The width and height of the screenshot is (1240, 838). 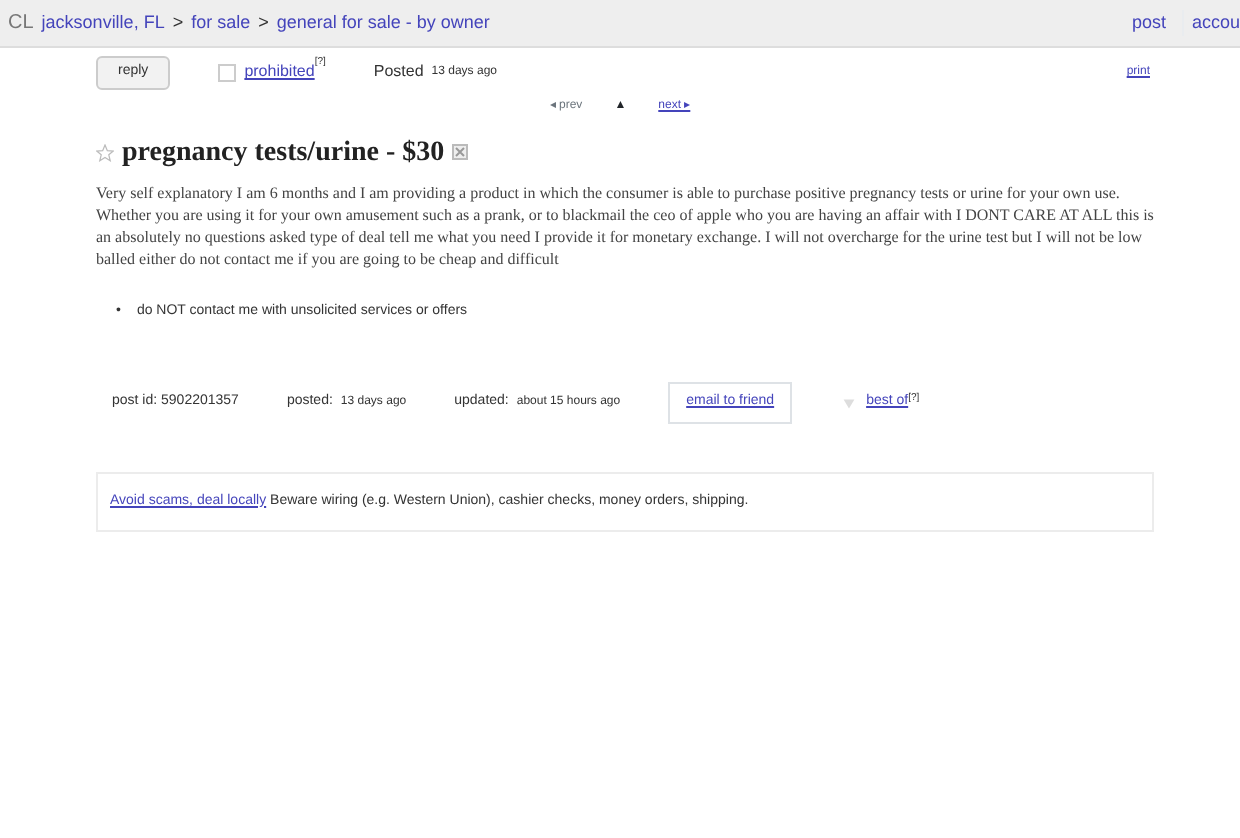 I want to click on star-icon, so click(x=105, y=152).